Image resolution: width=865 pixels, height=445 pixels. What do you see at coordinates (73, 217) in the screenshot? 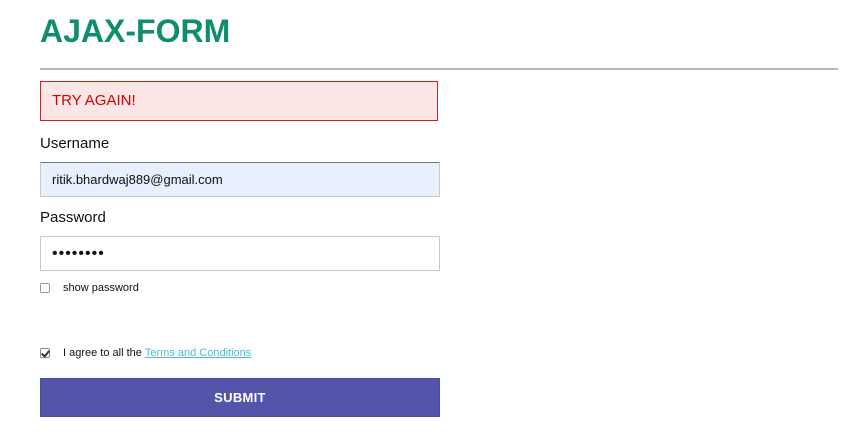
I see `password-label: Password` at bounding box center [73, 217].